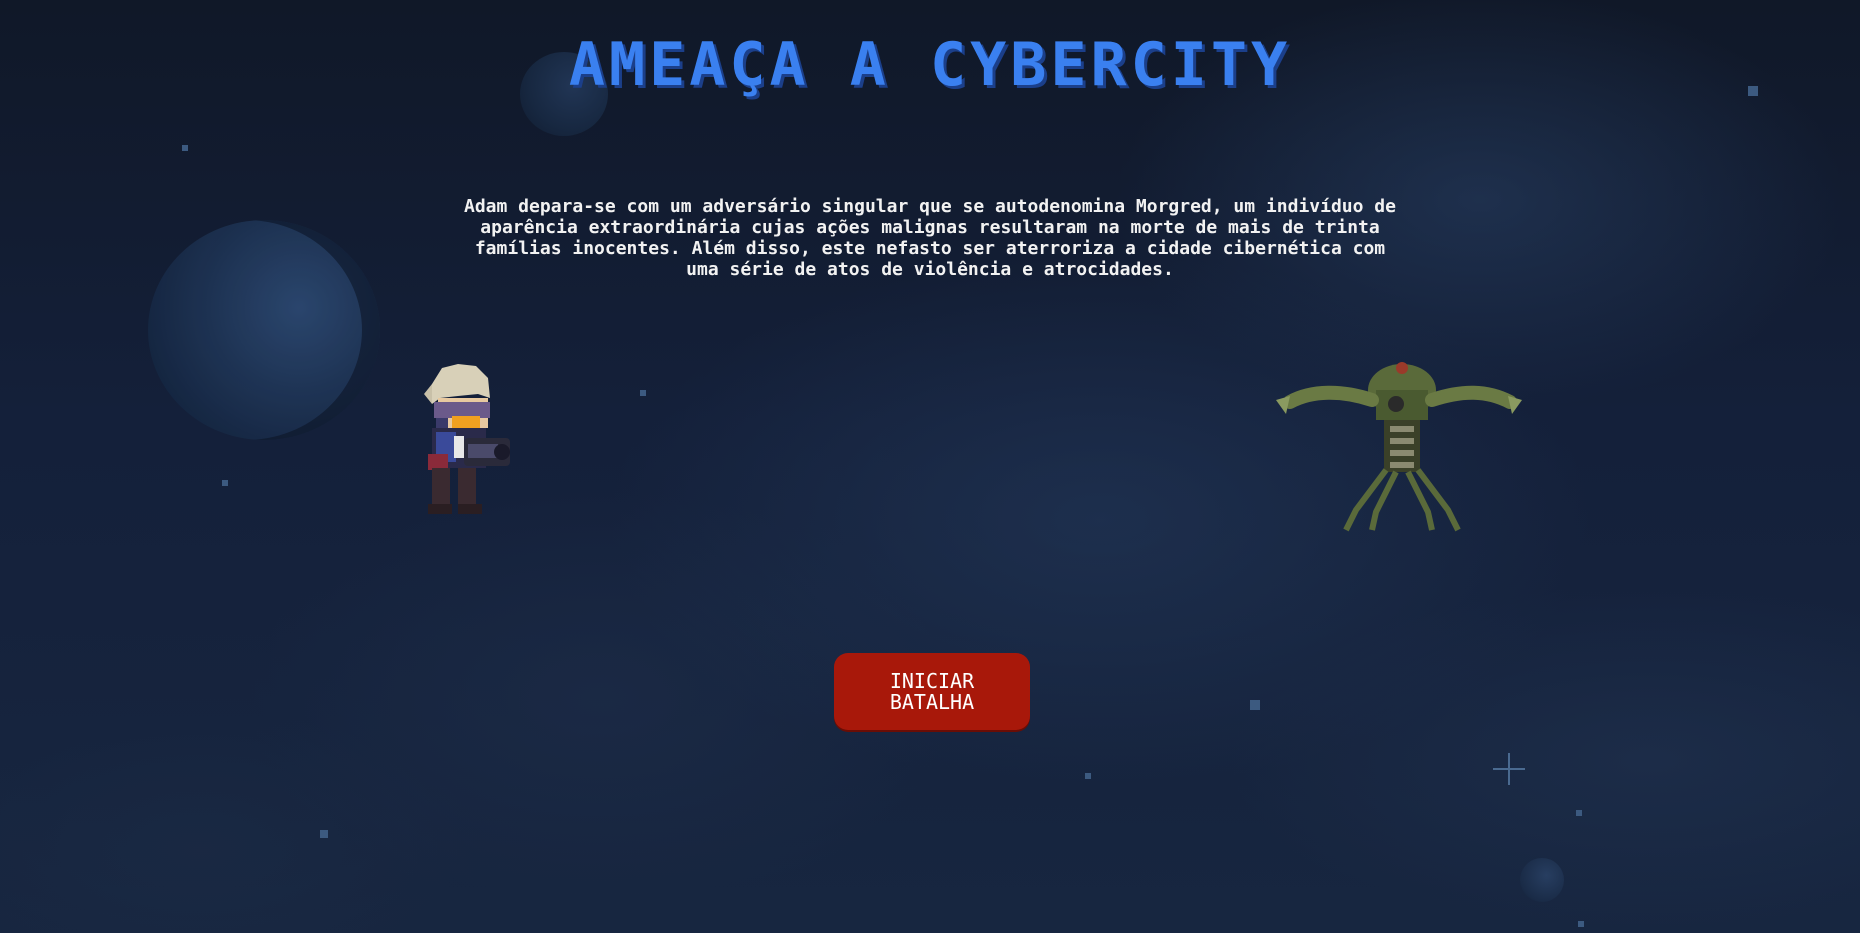 This screenshot has width=1860, height=933. Describe the element at coordinates (1542, 880) in the screenshot. I see `background-tiny-planet` at that location.